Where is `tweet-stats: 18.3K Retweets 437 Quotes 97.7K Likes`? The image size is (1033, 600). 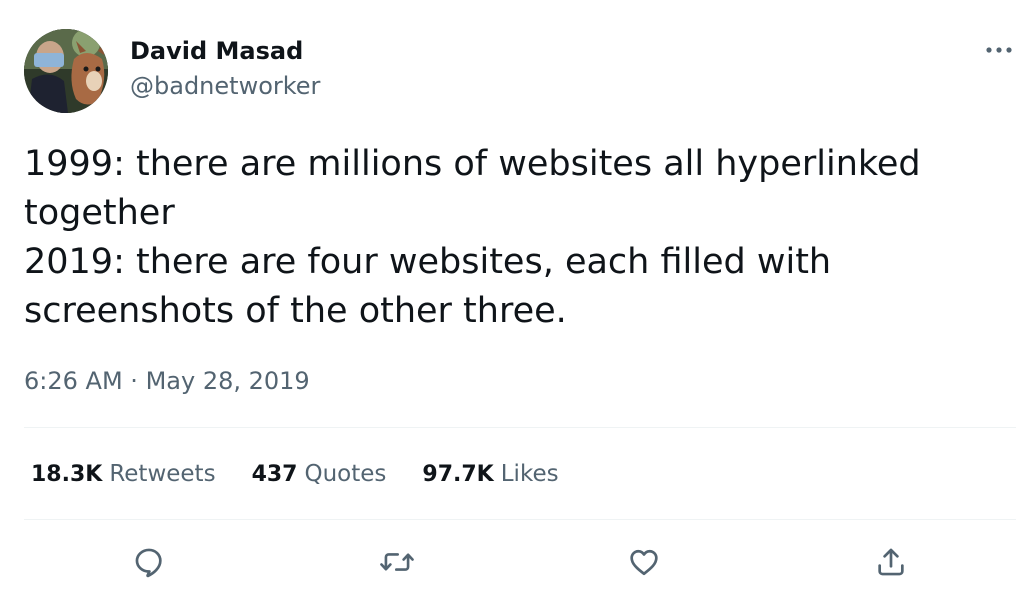 tweet-stats: 18.3K Retweets 437 Quotes 97.7K Likes is located at coordinates (313, 474).